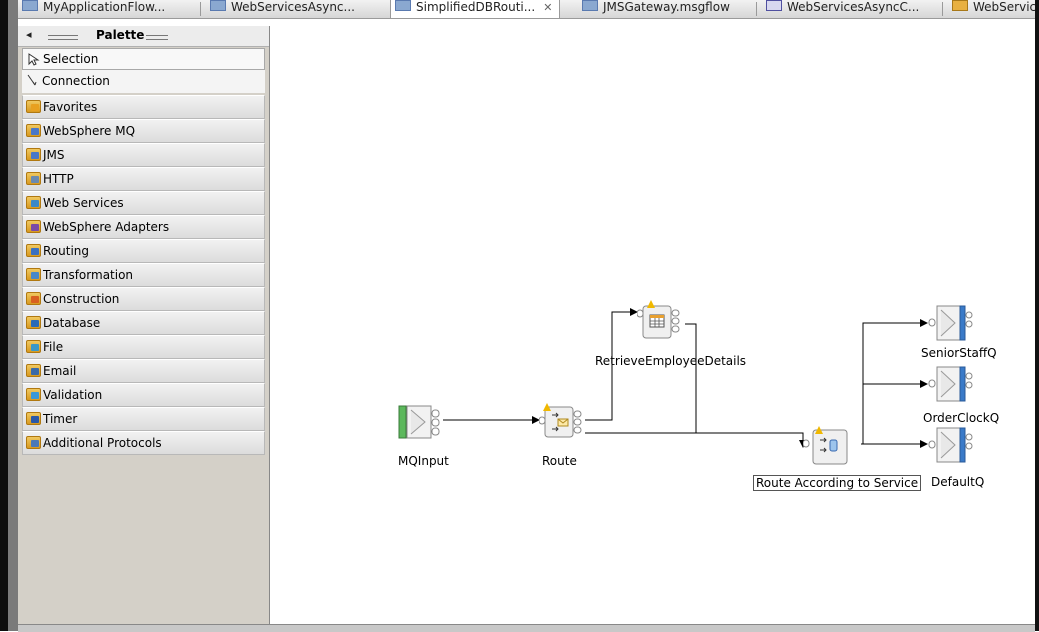 The height and width of the screenshot is (632, 1039). Describe the element at coordinates (143, 203) in the screenshot. I see `drawer-web-services: Web Services` at that location.